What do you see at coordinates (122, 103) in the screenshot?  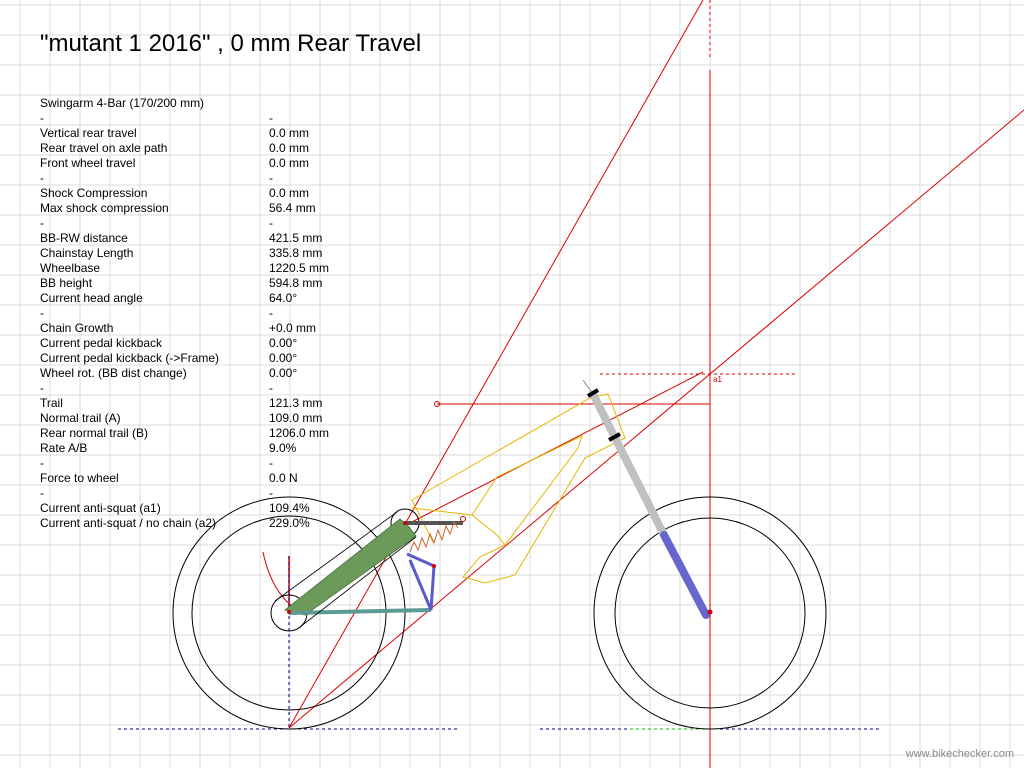 I see `stats-label: Swingarm 4-Bar (170/200 mm)` at bounding box center [122, 103].